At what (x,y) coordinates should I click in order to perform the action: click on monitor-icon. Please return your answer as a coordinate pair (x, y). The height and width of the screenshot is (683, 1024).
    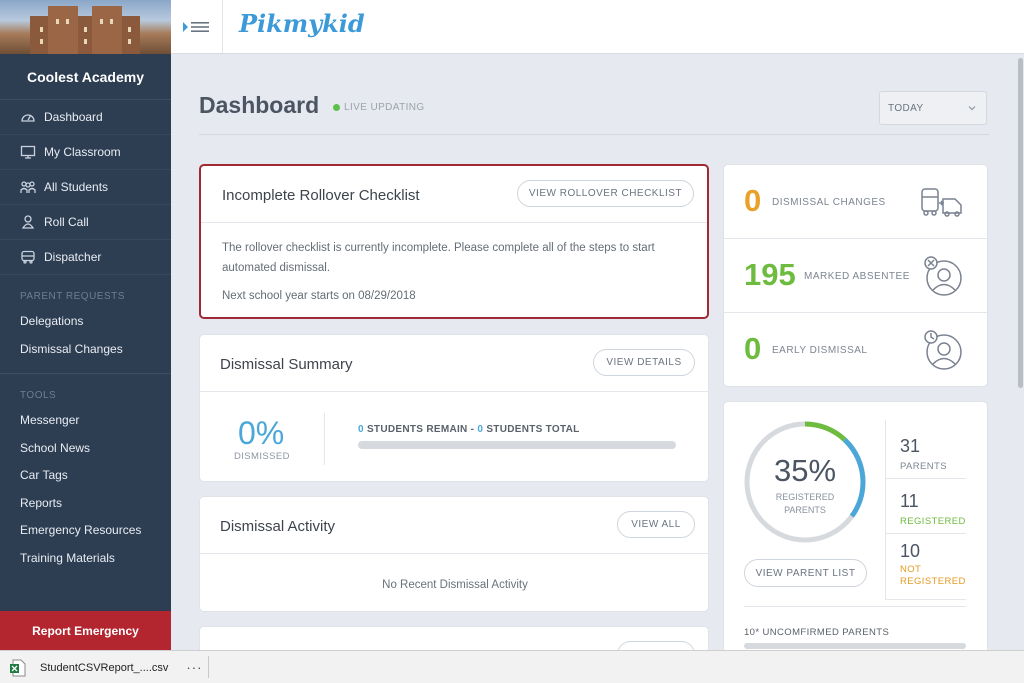
    Looking at the image, I should click on (28, 152).